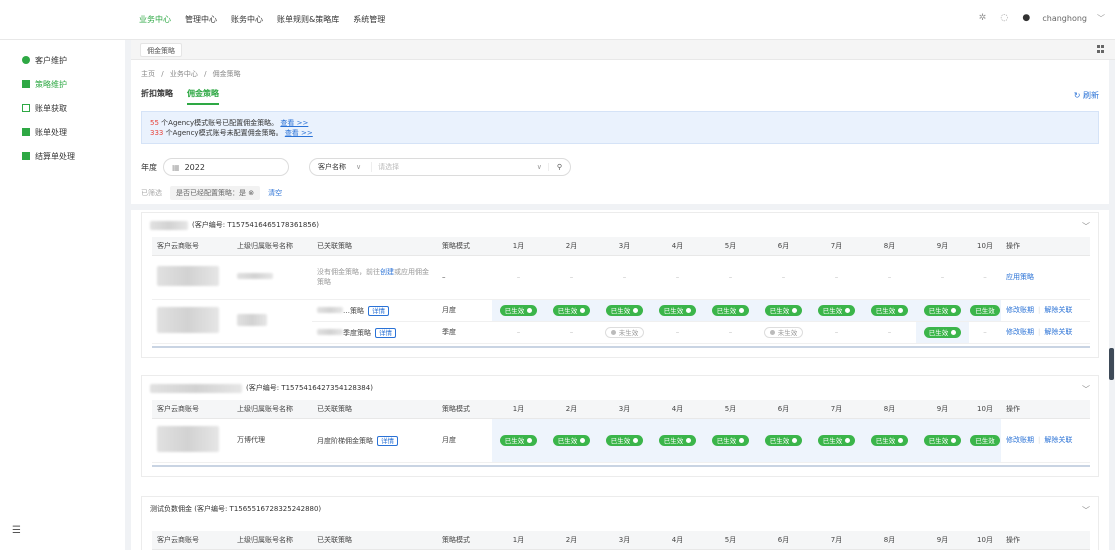 This screenshot has width=1115, height=550. What do you see at coordinates (677, 409) in the screenshot?
I see `col-month: 4月` at bounding box center [677, 409].